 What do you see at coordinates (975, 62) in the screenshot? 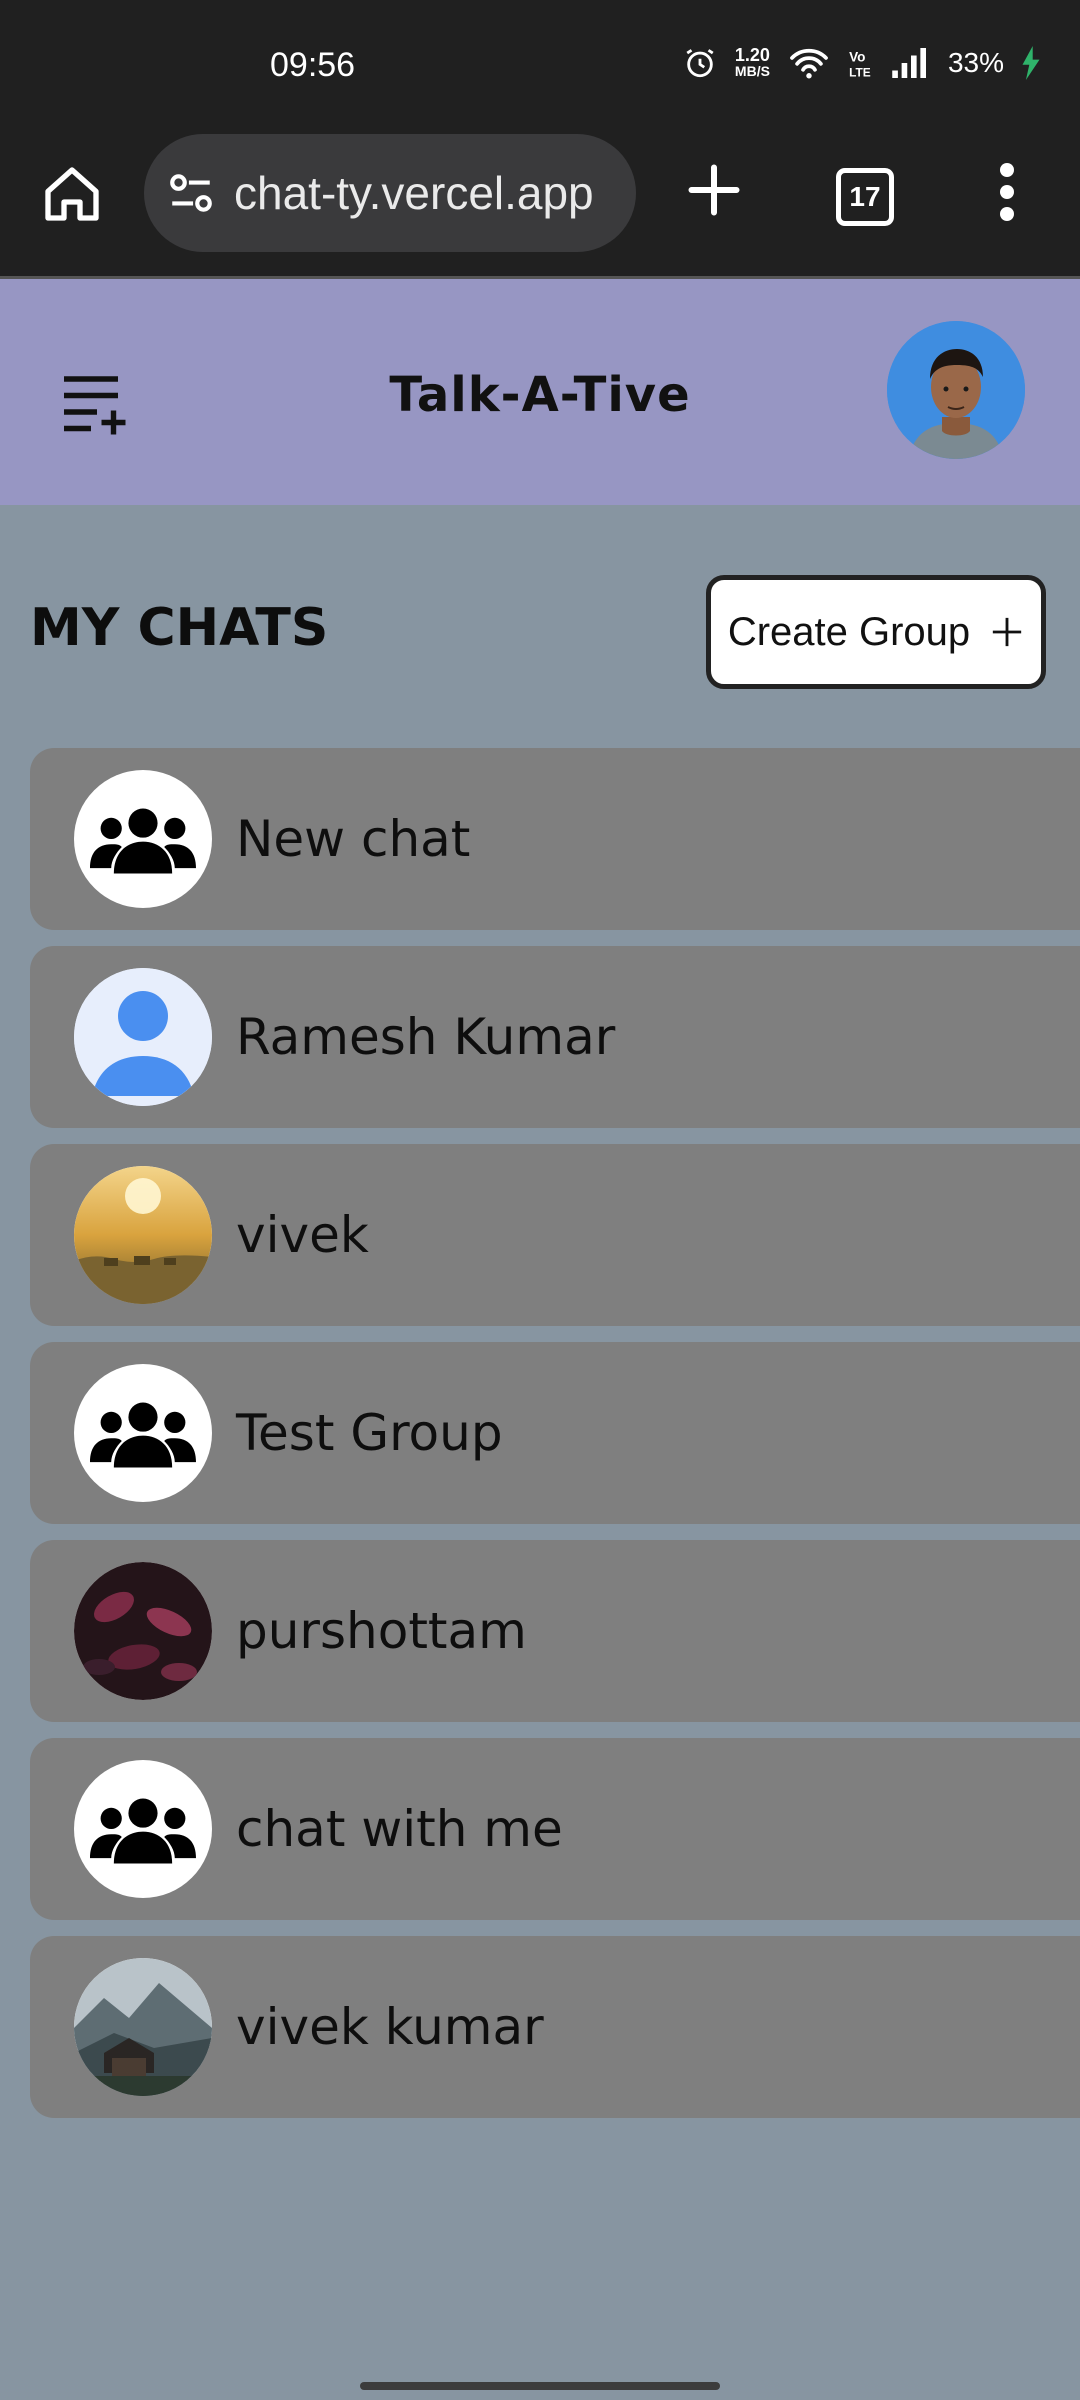
I see `battery-percent: 33%` at bounding box center [975, 62].